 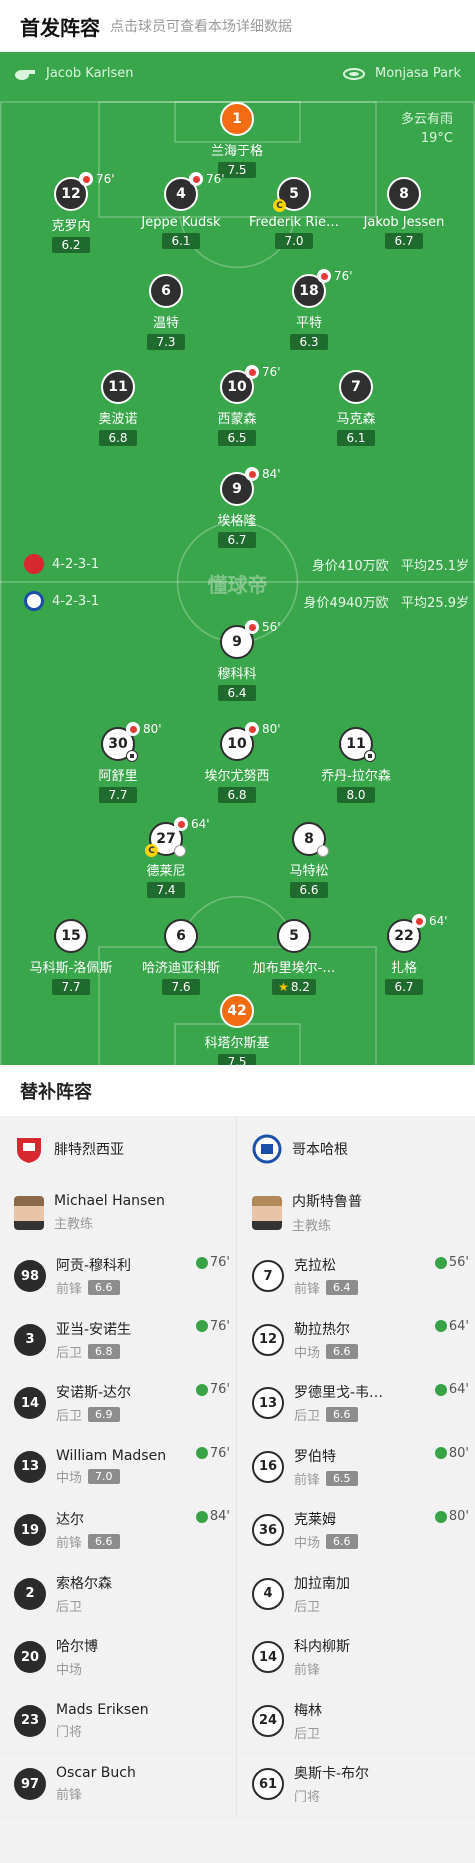 What do you see at coordinates (402, 954) in the screenshot?
I see `player-away-22: 22 64' 扎格 6.7` at bounding box center [402, 954].